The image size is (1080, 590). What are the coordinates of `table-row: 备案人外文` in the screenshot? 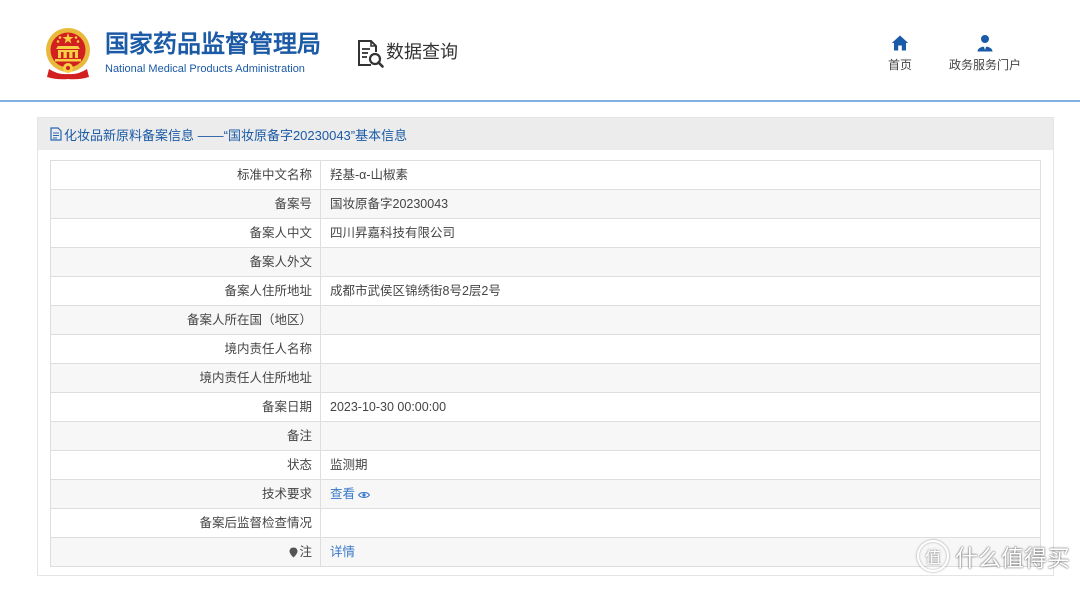 It's located at (545, 262).